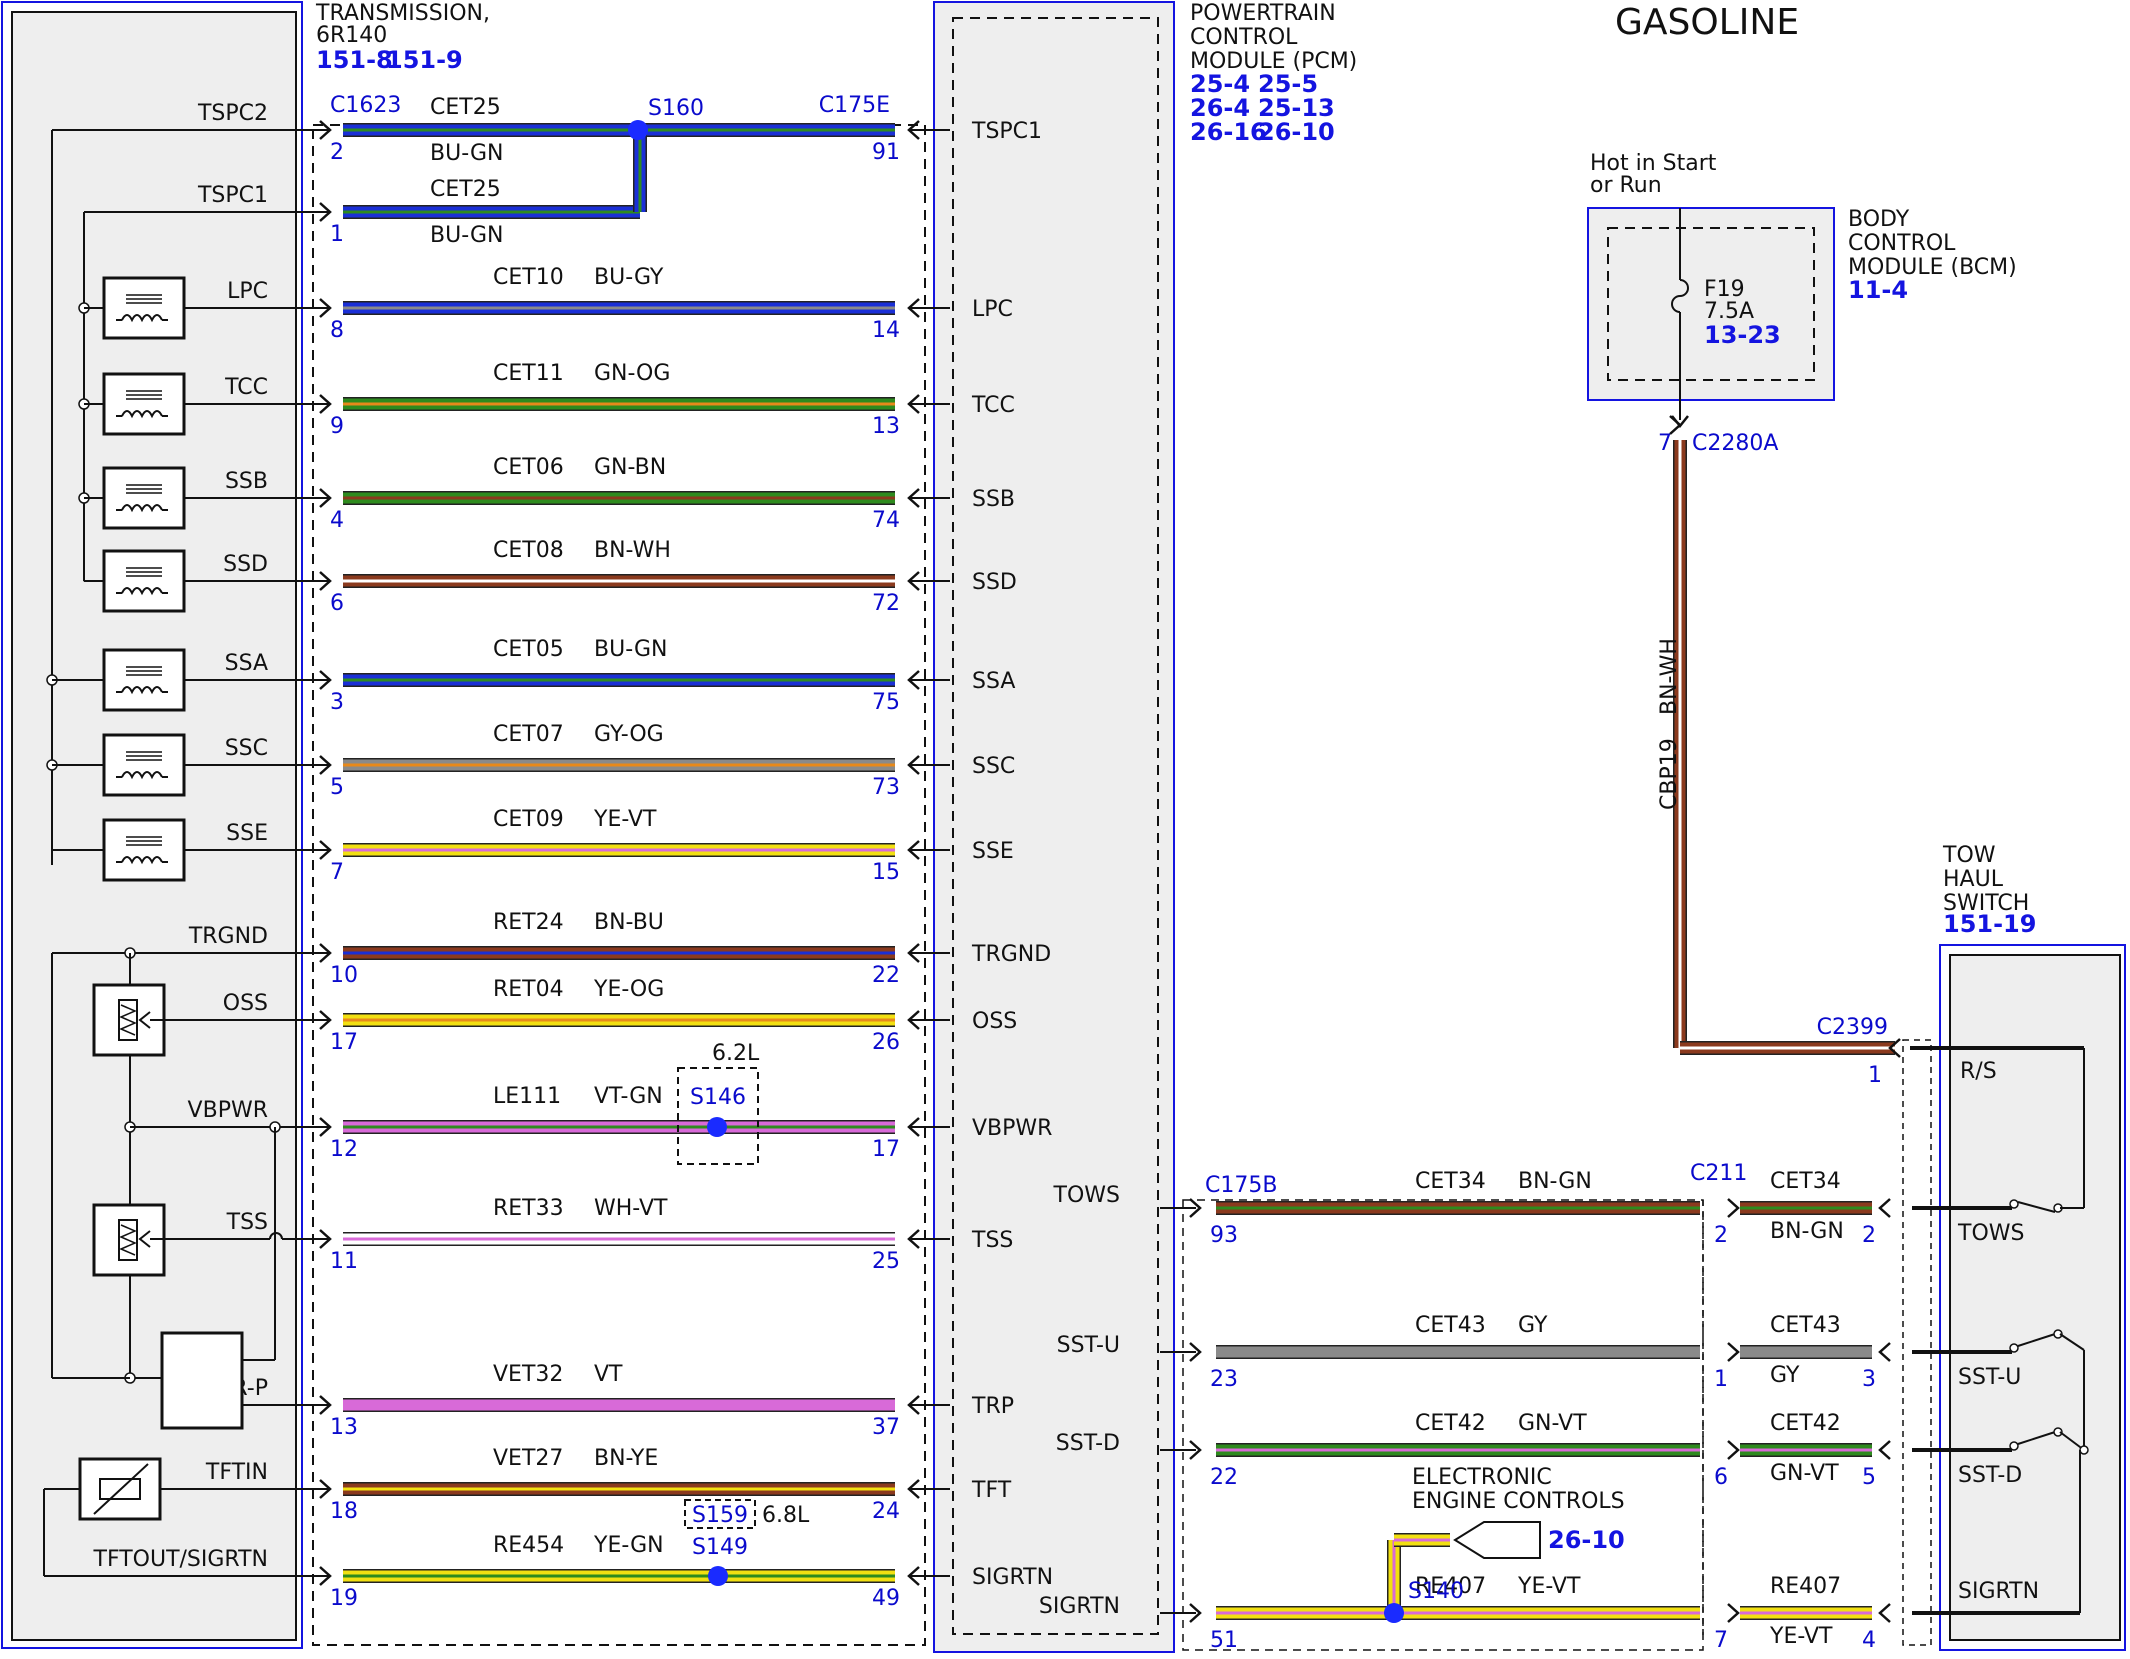  Describe the element at coordinates (1586, 1540) in the screenshot. I see `eec-ref: 26-10` at that location.